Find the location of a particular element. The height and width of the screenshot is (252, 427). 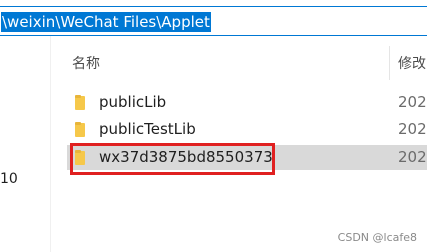

watermark-text: CSDN @lcafe8 is located at coordinates (377, 237).